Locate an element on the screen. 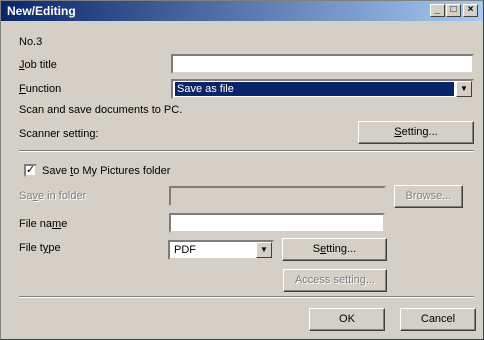 The width and height of the screenshot is (484, 340). ok-button: OK is located at coordinates (347, 319).